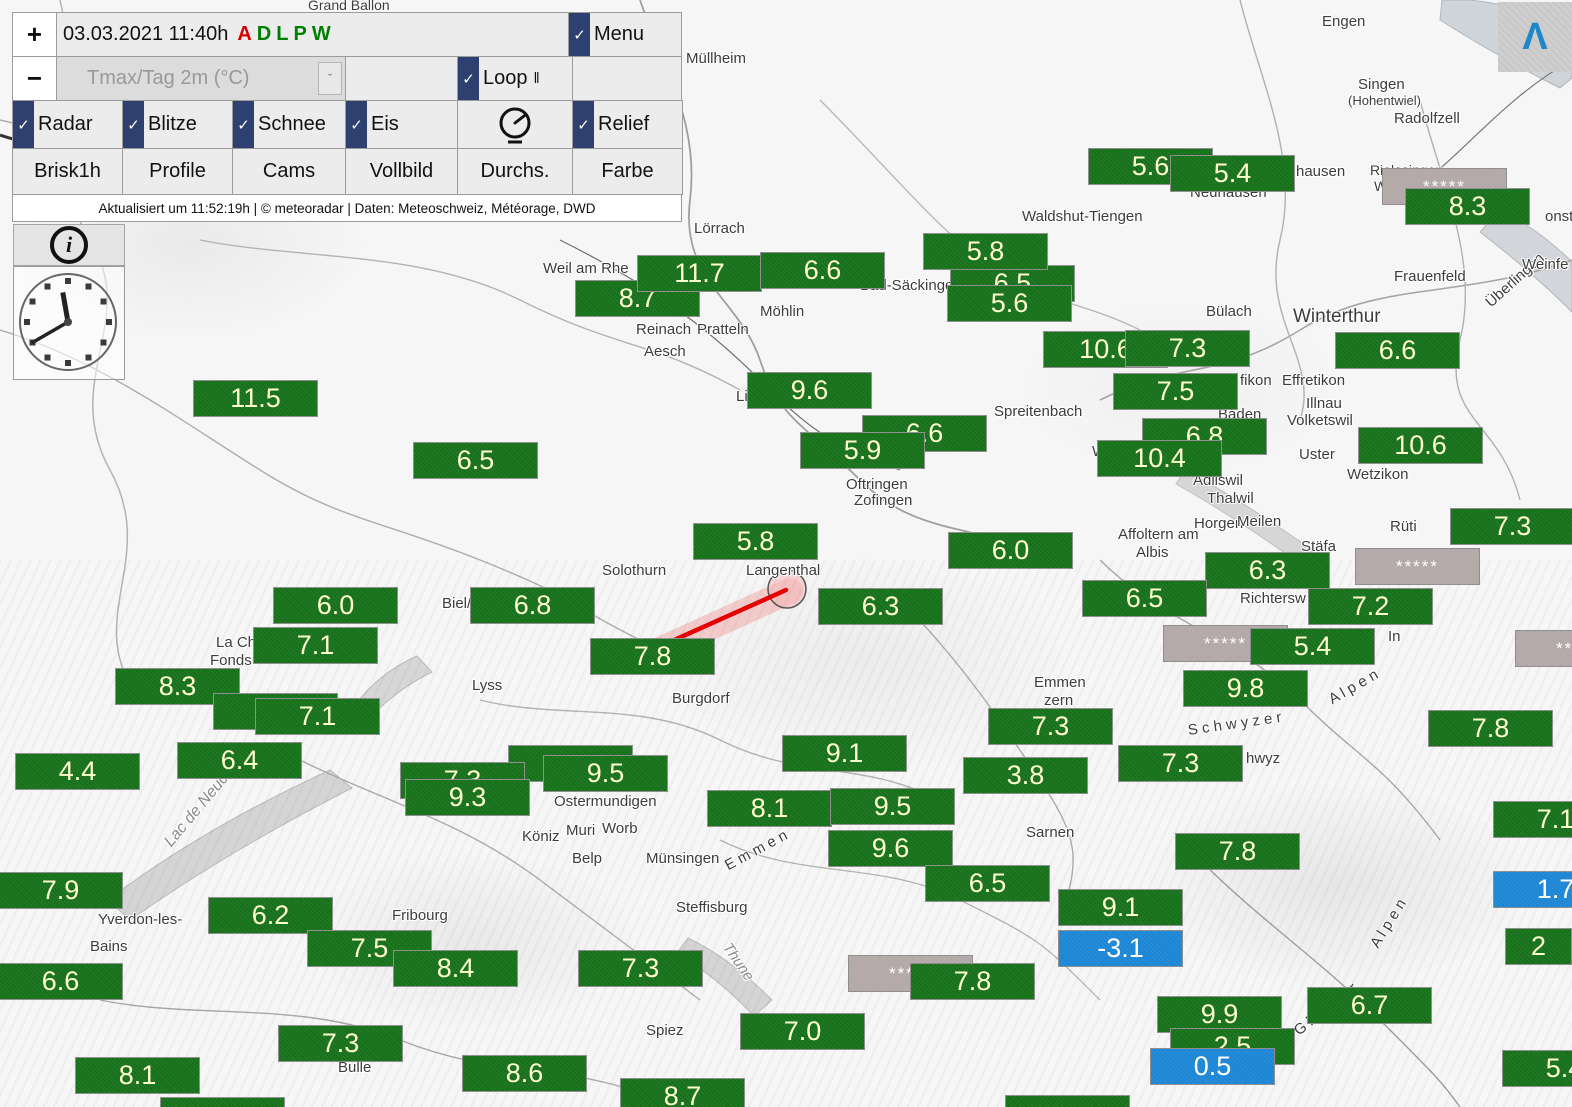 The height and width of the screenshot is (1107, 1572). I want to click on station-temp-label: 7.2, so click(1370, 606).